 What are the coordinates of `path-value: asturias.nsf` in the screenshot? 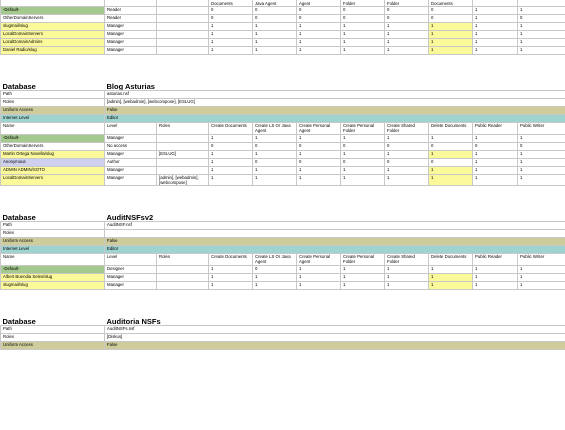 It's located at (334, 94).